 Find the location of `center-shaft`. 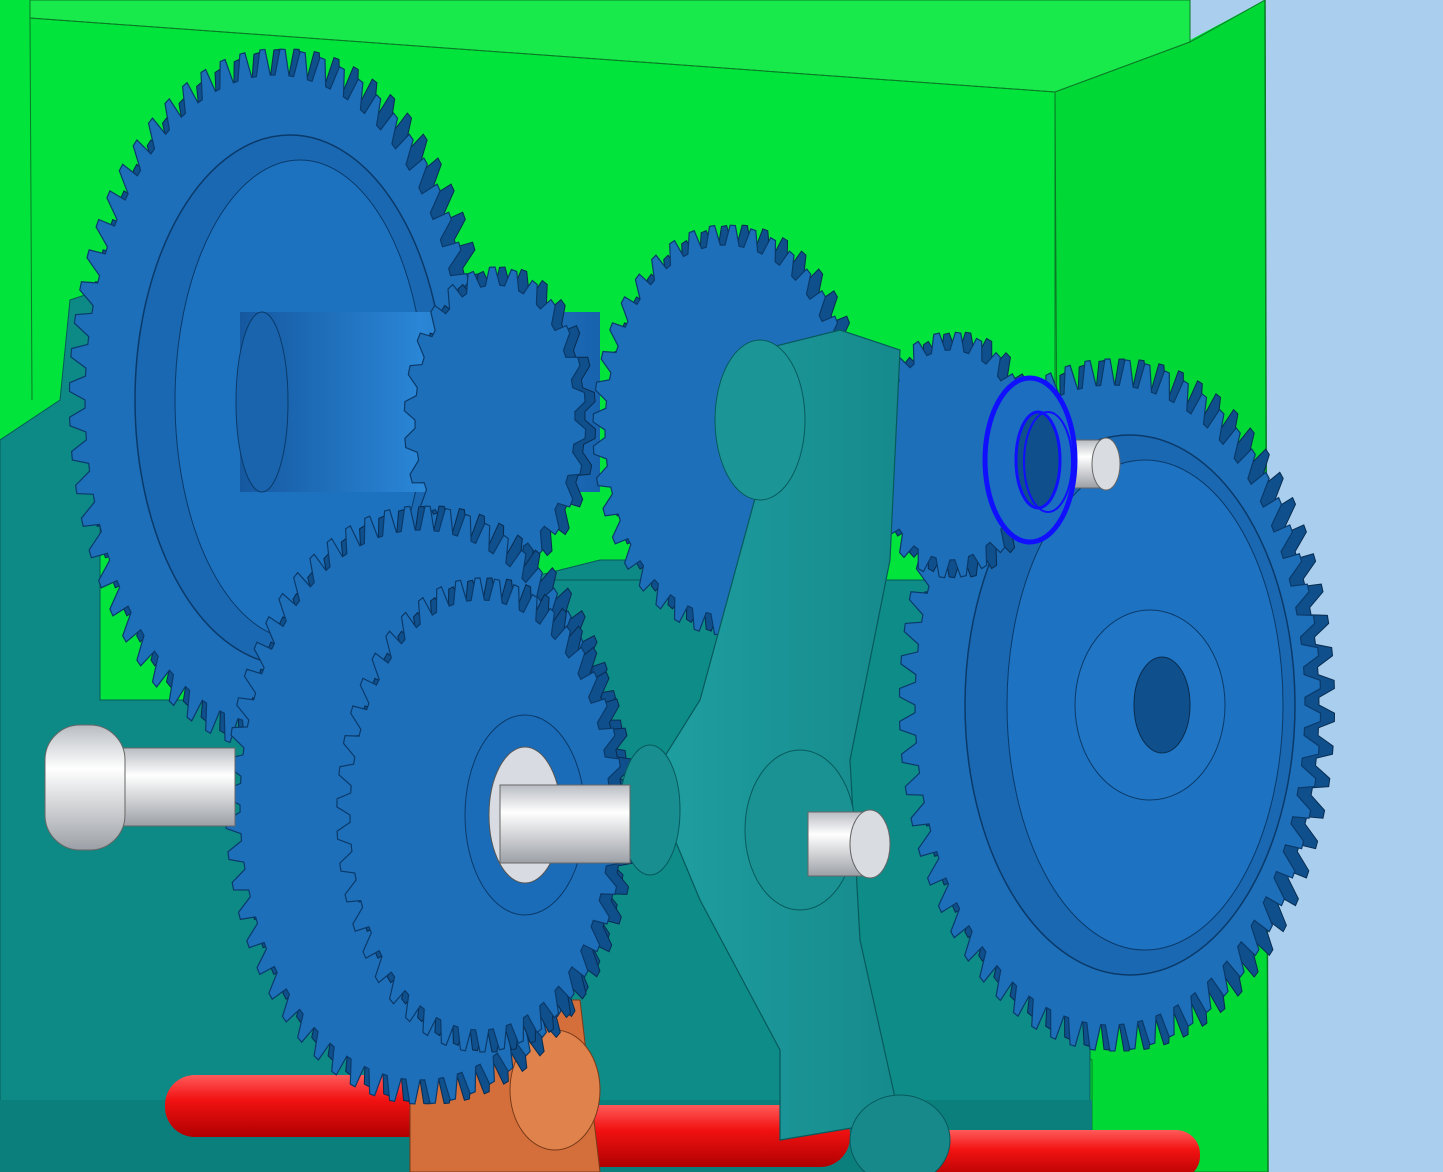

center-shaft is located at coordinates (565, 824).